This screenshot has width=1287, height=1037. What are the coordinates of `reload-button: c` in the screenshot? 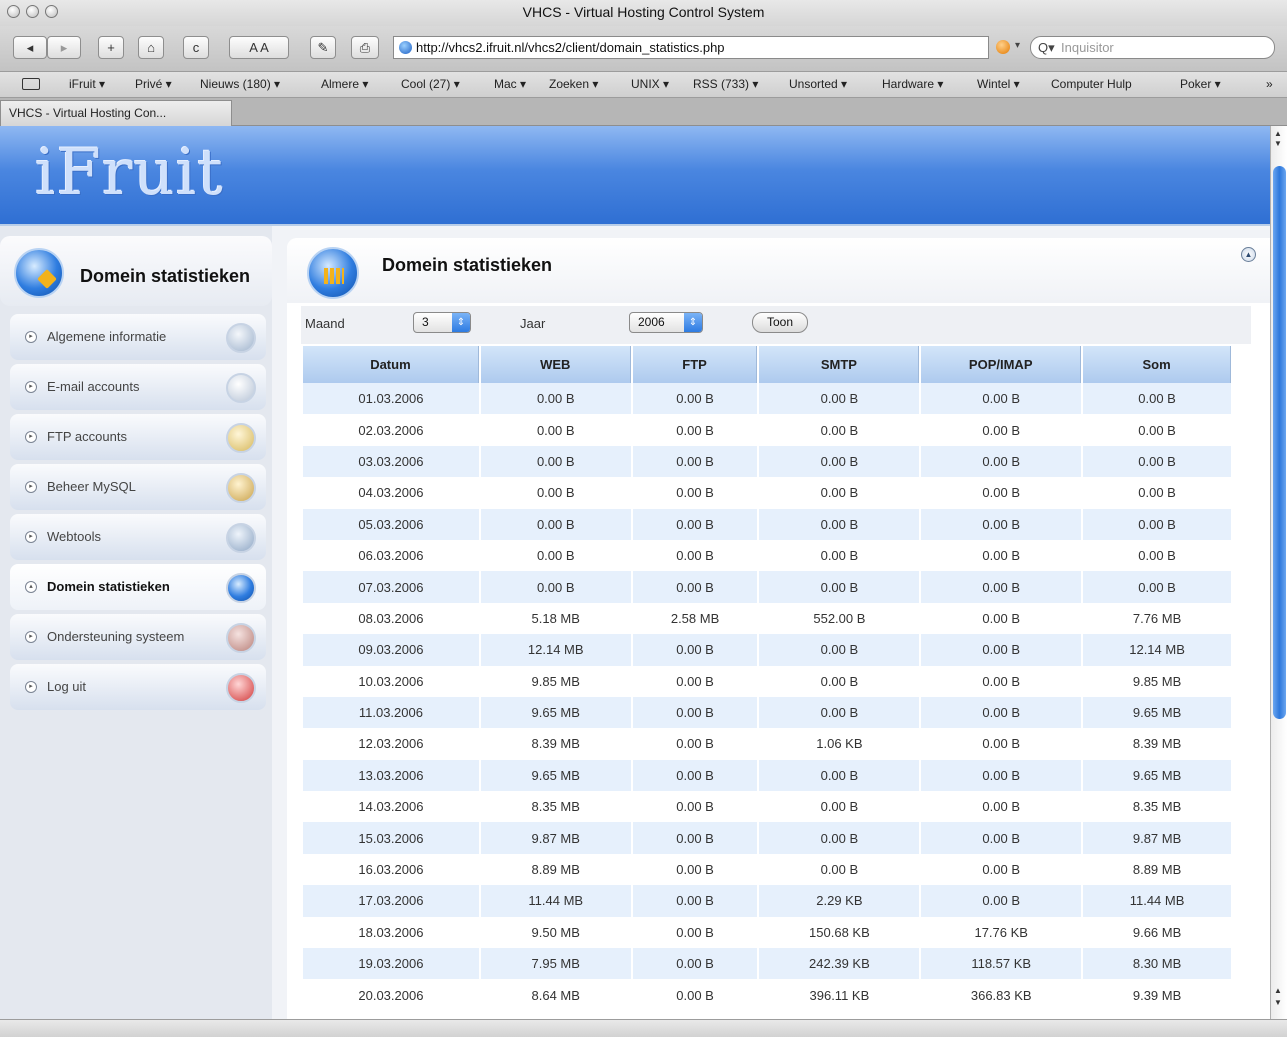 It's located at (196, 47).